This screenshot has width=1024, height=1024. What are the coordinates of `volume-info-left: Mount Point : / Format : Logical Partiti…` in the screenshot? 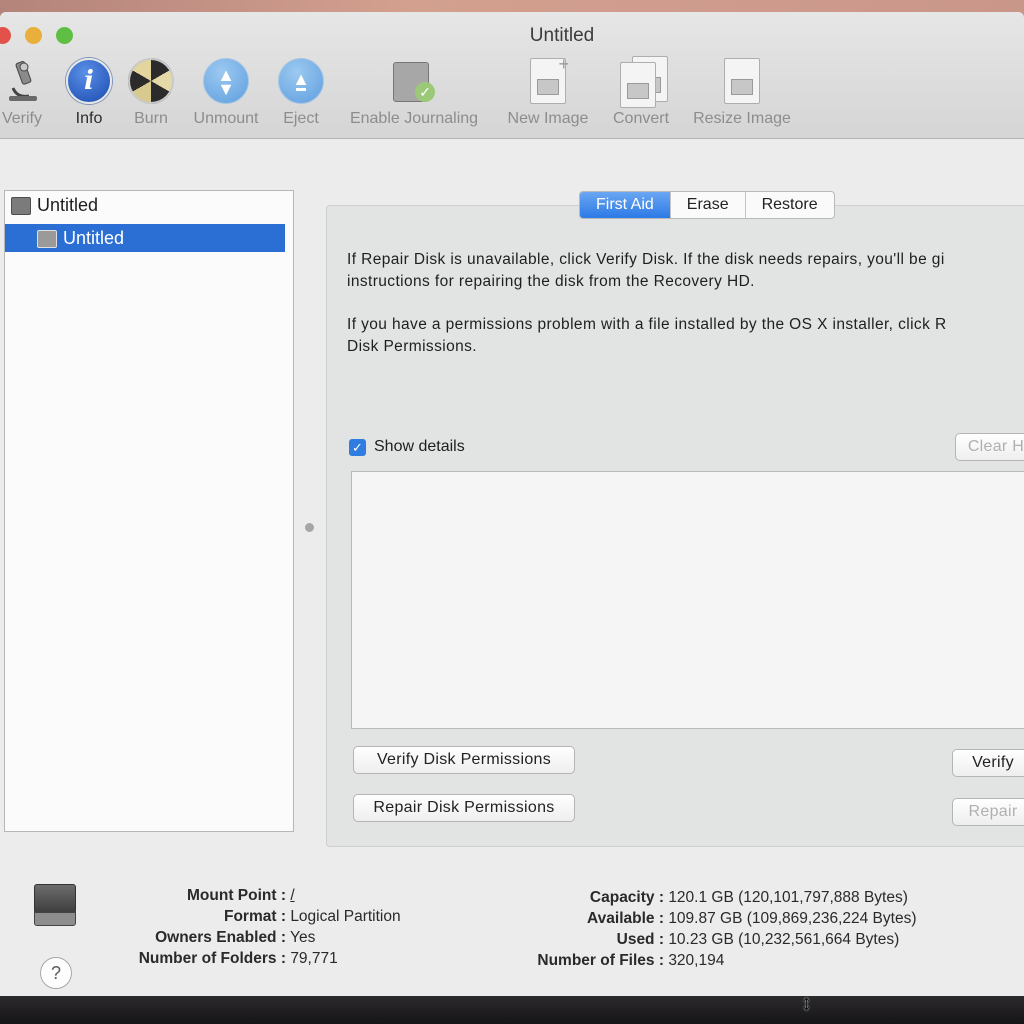 It's located at (269, 927).